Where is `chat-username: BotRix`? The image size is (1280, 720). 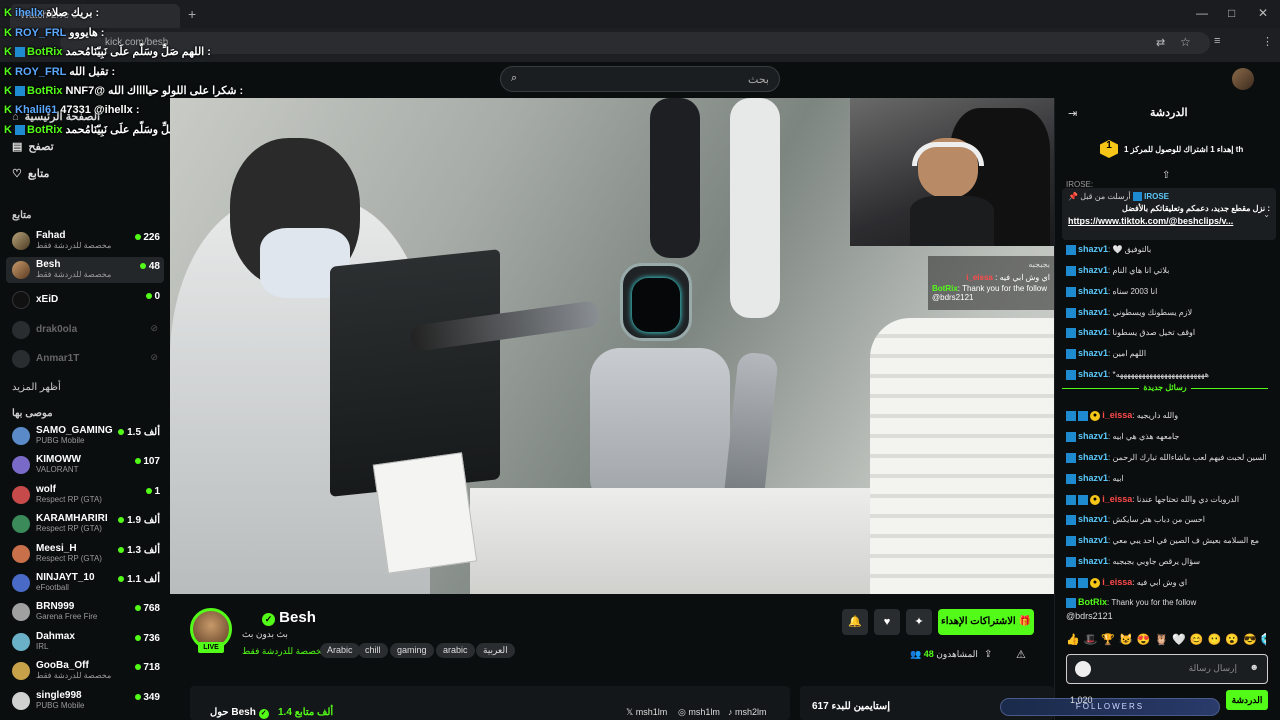 chat-username: BotRix is located at coordinates (1092, 602).